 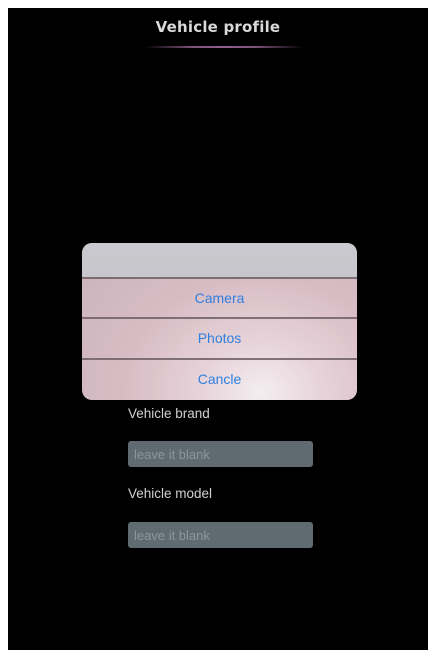 What do you see at coordinates (170, 493) in the screenshot?
I see `vehicle-model-label: Vehicle model` at bounding box center [170, 493].